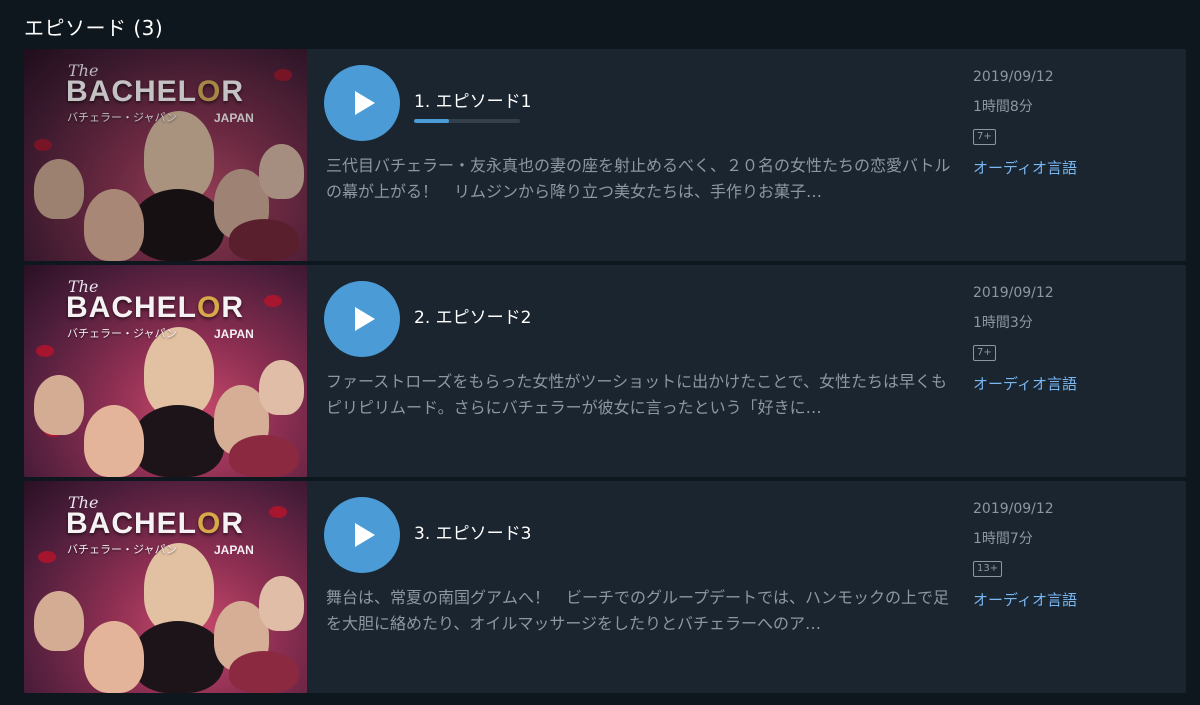 The width and height of the screenshot is (1200, 705). I want to click on episode-title: 3. エピソード3, so click(472, 531).